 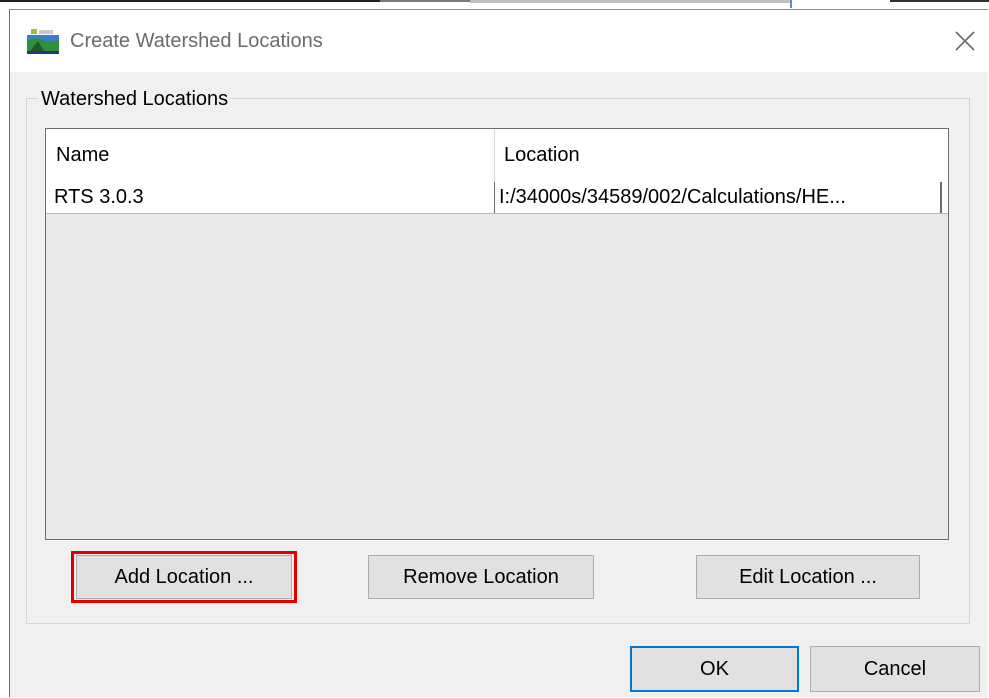 What do you see at coordinates (499, 41) in the screenshot?
I see `title-bar: Create Watershed Locations` at bounding box center [499, 41].